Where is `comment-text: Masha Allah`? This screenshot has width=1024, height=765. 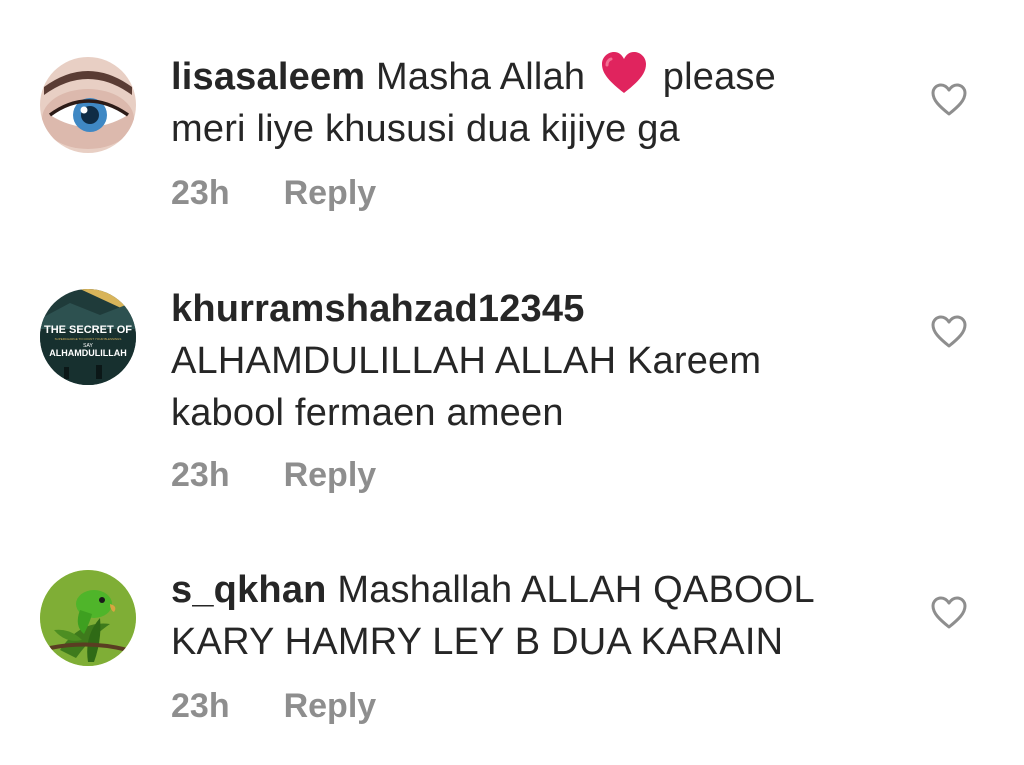
comment-text: Masha Allah is located at coordinates (481, 77).